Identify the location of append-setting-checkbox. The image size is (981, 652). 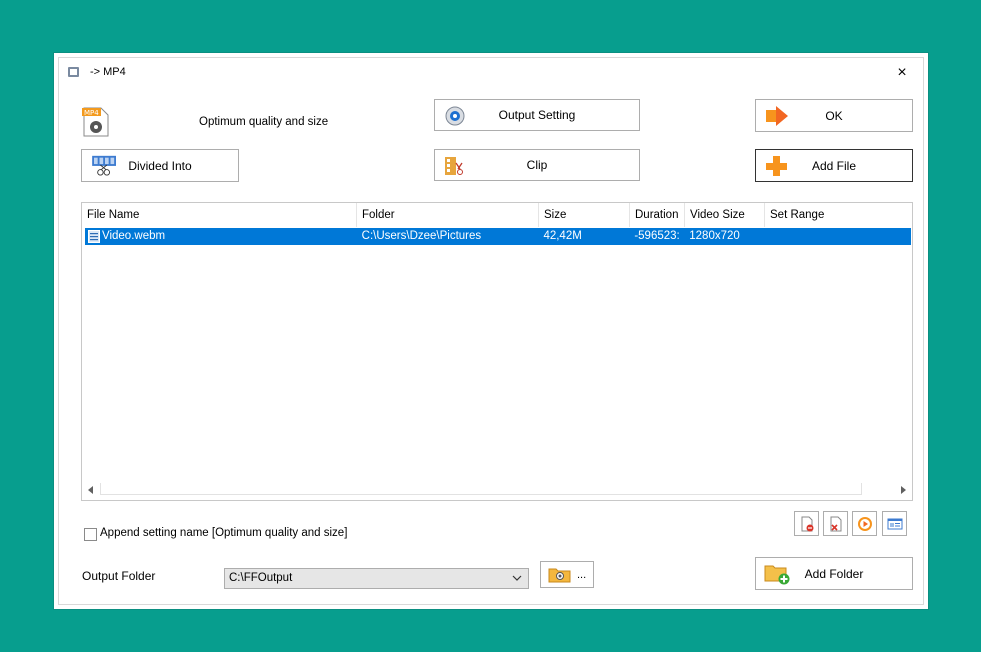
(90, 534).